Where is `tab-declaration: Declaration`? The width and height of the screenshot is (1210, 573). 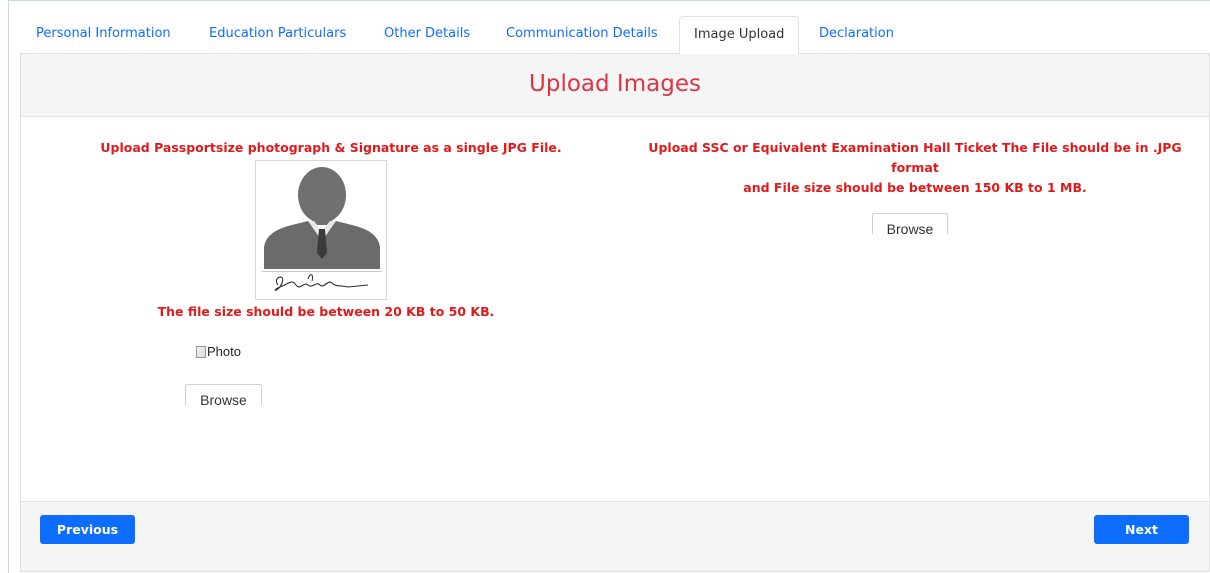
tab-declaration: Declaration is located at coordinates (856, 35).